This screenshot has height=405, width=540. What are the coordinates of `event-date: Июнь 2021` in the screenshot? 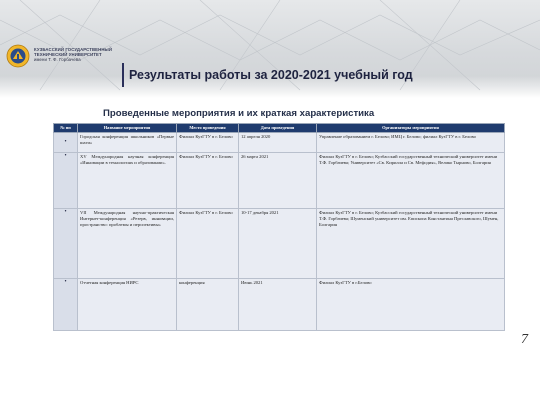 It's located at (277, 304).